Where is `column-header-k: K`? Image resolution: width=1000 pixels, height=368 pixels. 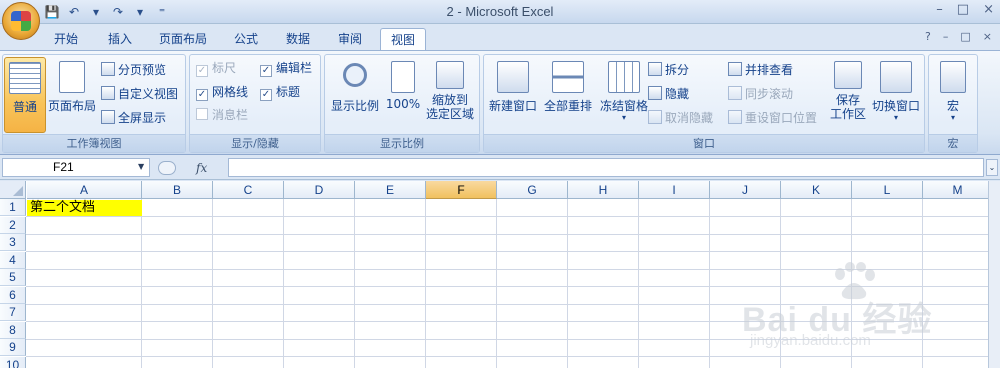
column-header-k: K is located at coordinates (816, 190).